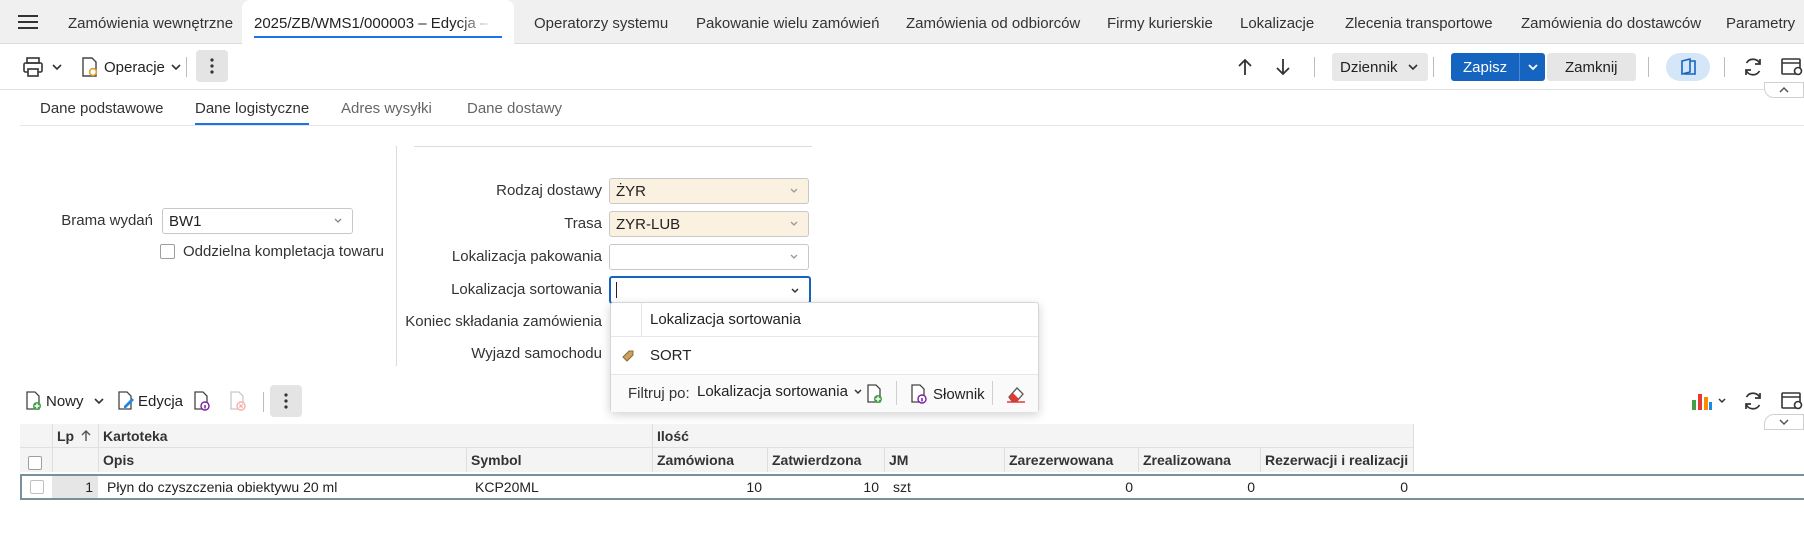  What do you see at coordinates (787, 22) in the screenshot?
I see `tab-multi-order-packing: Pakowanie wielu zamówień` at bounding box center [787, 22].